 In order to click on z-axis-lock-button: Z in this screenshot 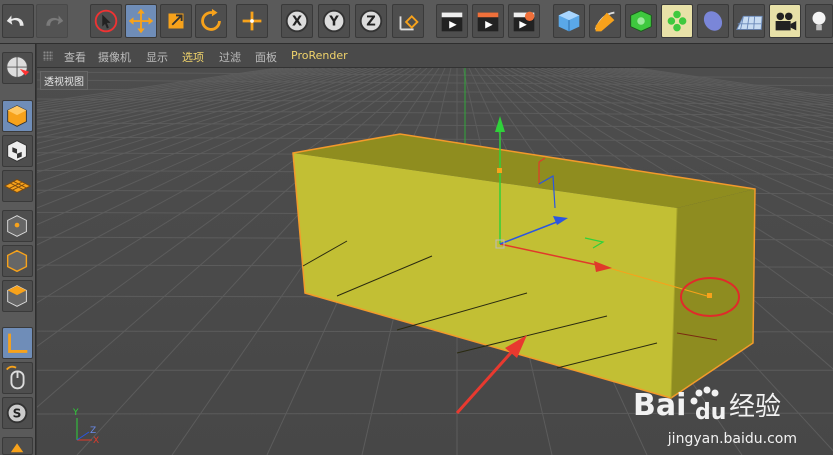, I will do `click(371, 21)`.